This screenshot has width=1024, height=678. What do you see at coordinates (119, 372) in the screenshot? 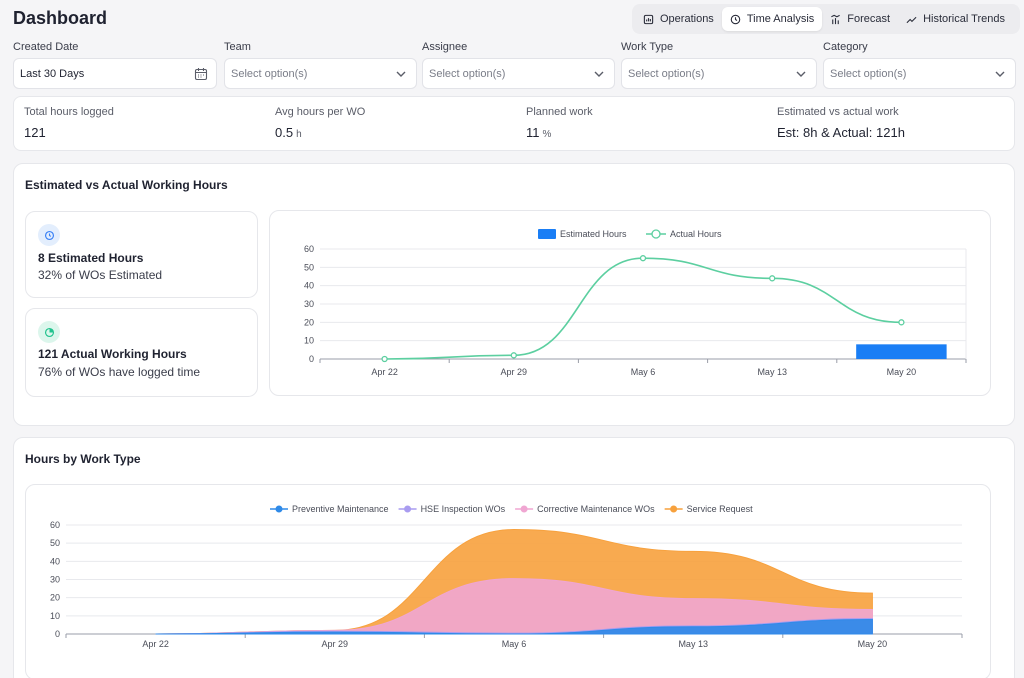
I see `actual-hours-sub: 76% of WOs have logged time` at bounding box center [119, 372].